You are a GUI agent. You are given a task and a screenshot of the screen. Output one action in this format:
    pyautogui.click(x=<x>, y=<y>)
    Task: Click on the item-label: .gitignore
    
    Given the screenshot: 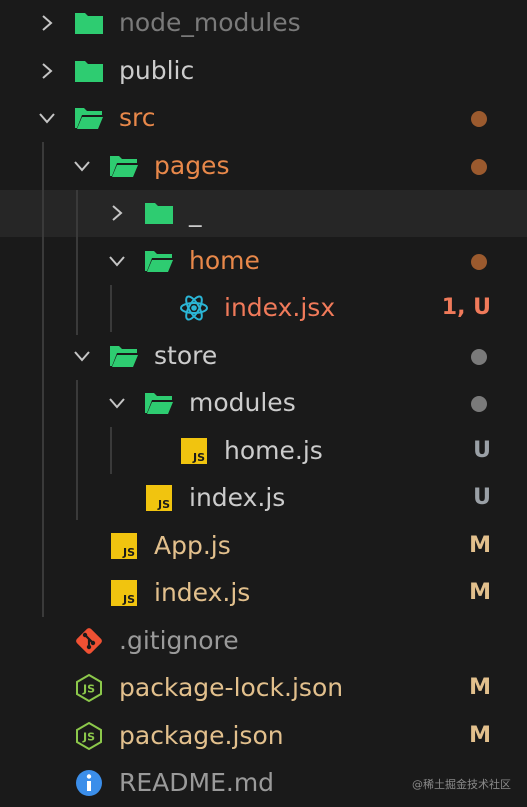 What is the action you would take?
    pyautogui.click(x=179, y=640)
    